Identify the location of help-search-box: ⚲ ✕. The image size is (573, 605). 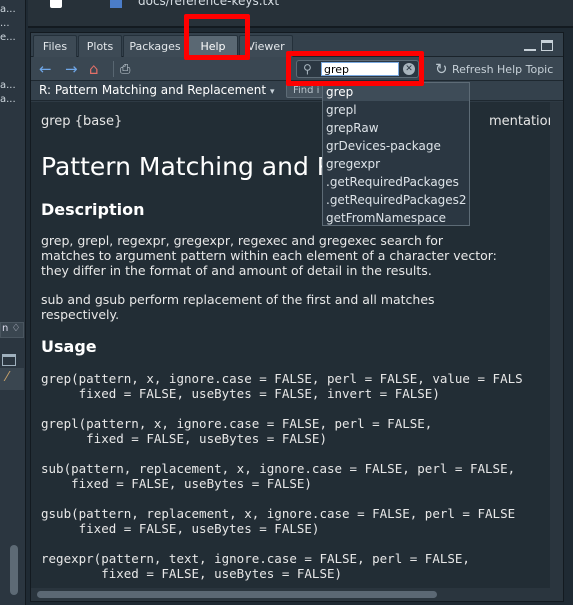
(357, 69).